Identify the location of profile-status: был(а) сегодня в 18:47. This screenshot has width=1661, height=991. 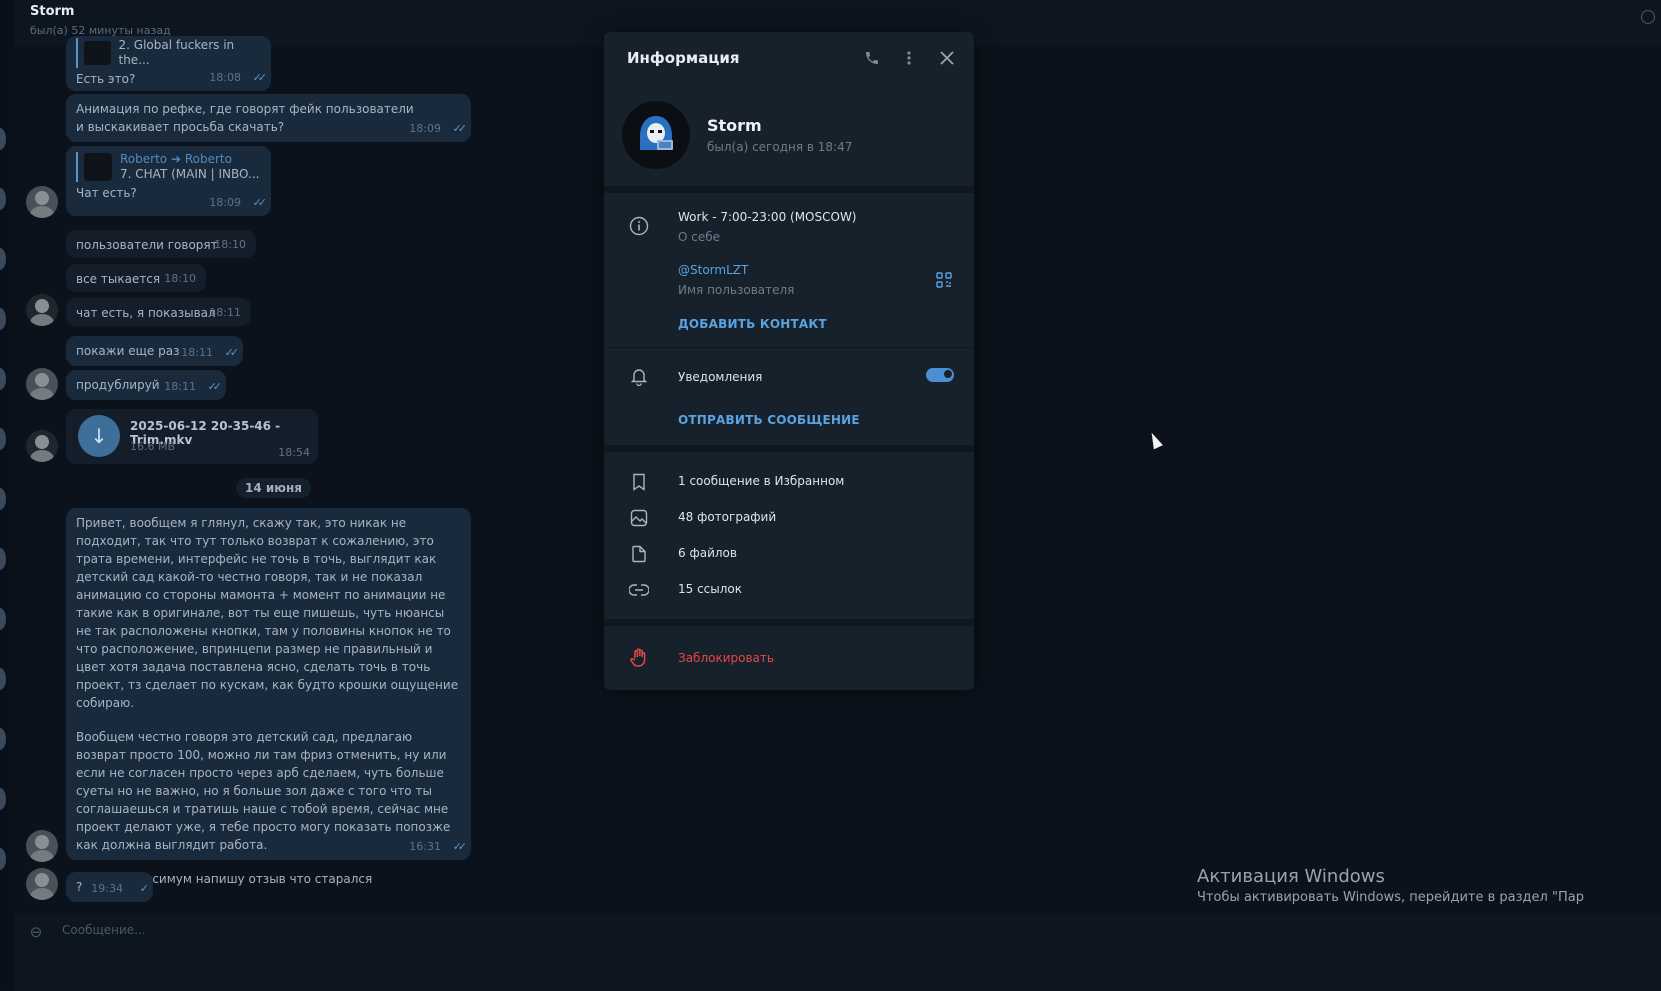
(780, 147).